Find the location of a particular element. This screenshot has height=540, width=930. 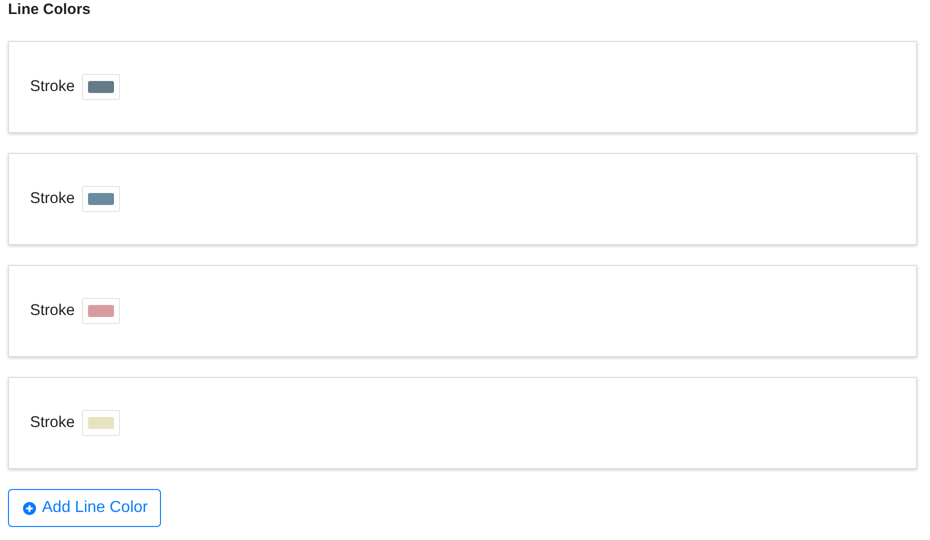

plus-circle-icon is located at coordinates (29, 508).